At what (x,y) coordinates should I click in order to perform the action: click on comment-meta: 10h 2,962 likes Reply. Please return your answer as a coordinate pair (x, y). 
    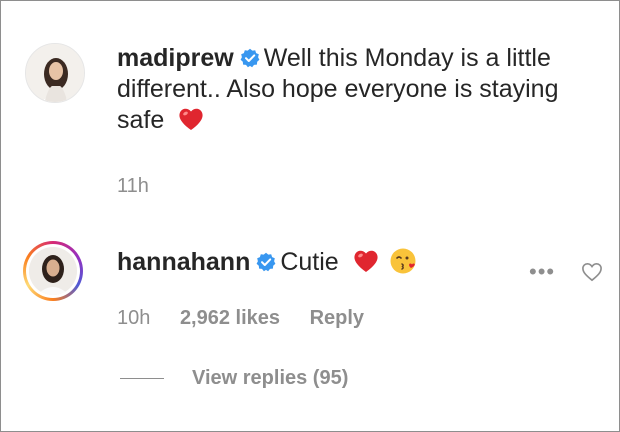
    Looking at the image, I should click on (252, 318).